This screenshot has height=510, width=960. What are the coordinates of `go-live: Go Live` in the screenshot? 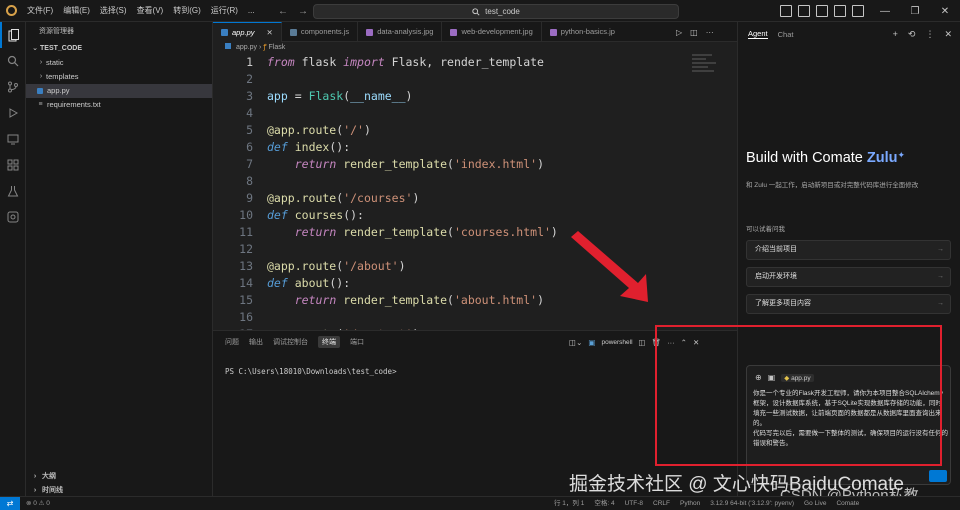 It's located at (815, 503).